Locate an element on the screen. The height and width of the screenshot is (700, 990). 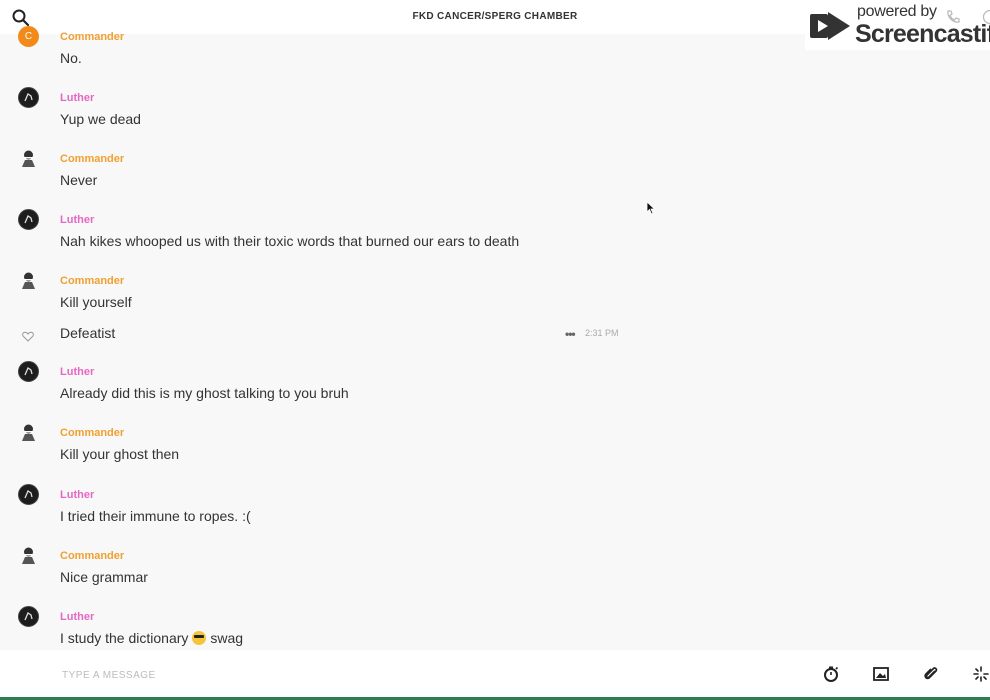
screencastify-logo-icon is located at coordinates (830, 28).